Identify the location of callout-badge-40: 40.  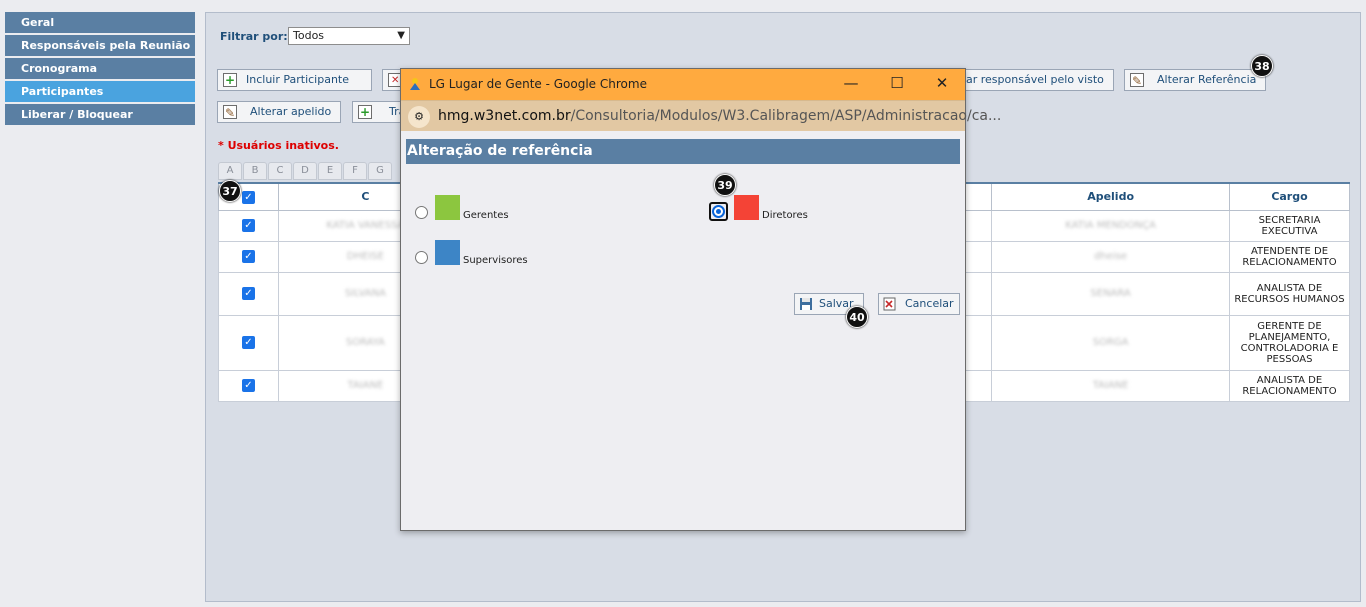
(857, 317).